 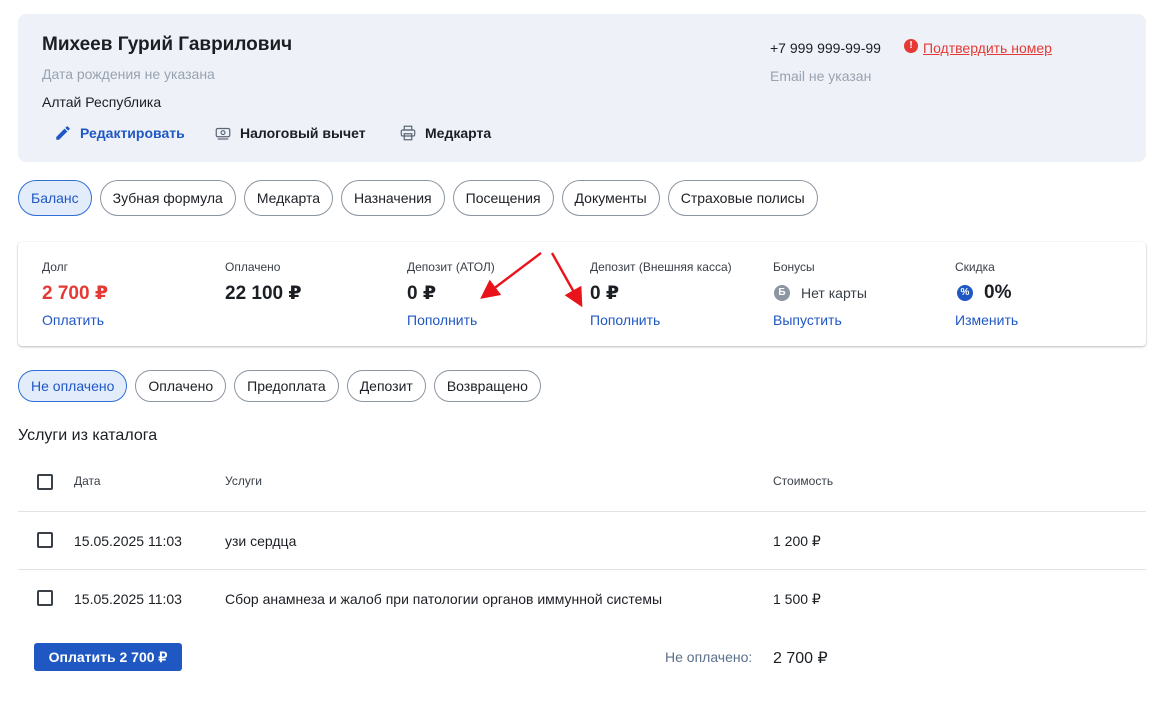 What do you see at coordinates (911, 46) in the screenshot?
I see `alert-icon: !` at bounding box center [911, 46].